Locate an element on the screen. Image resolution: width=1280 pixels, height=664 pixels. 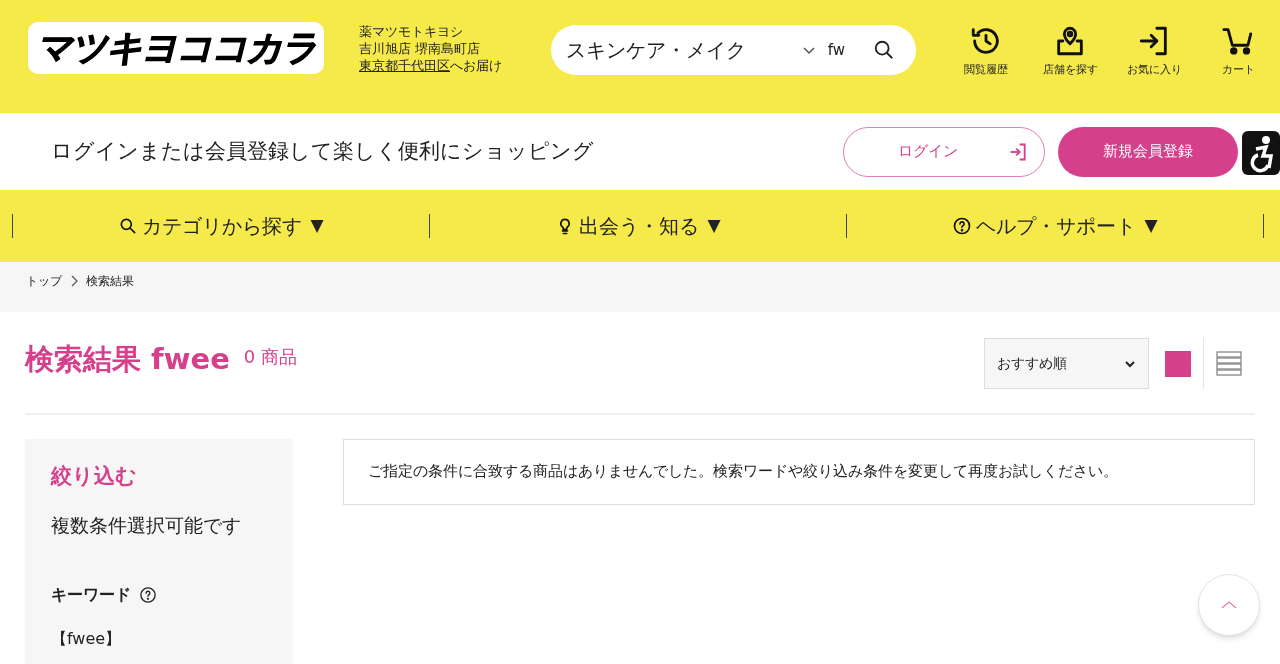
login-message: ログインまたは会員登録して楽しく便利にショッピング is located at coordinates (323, 151).